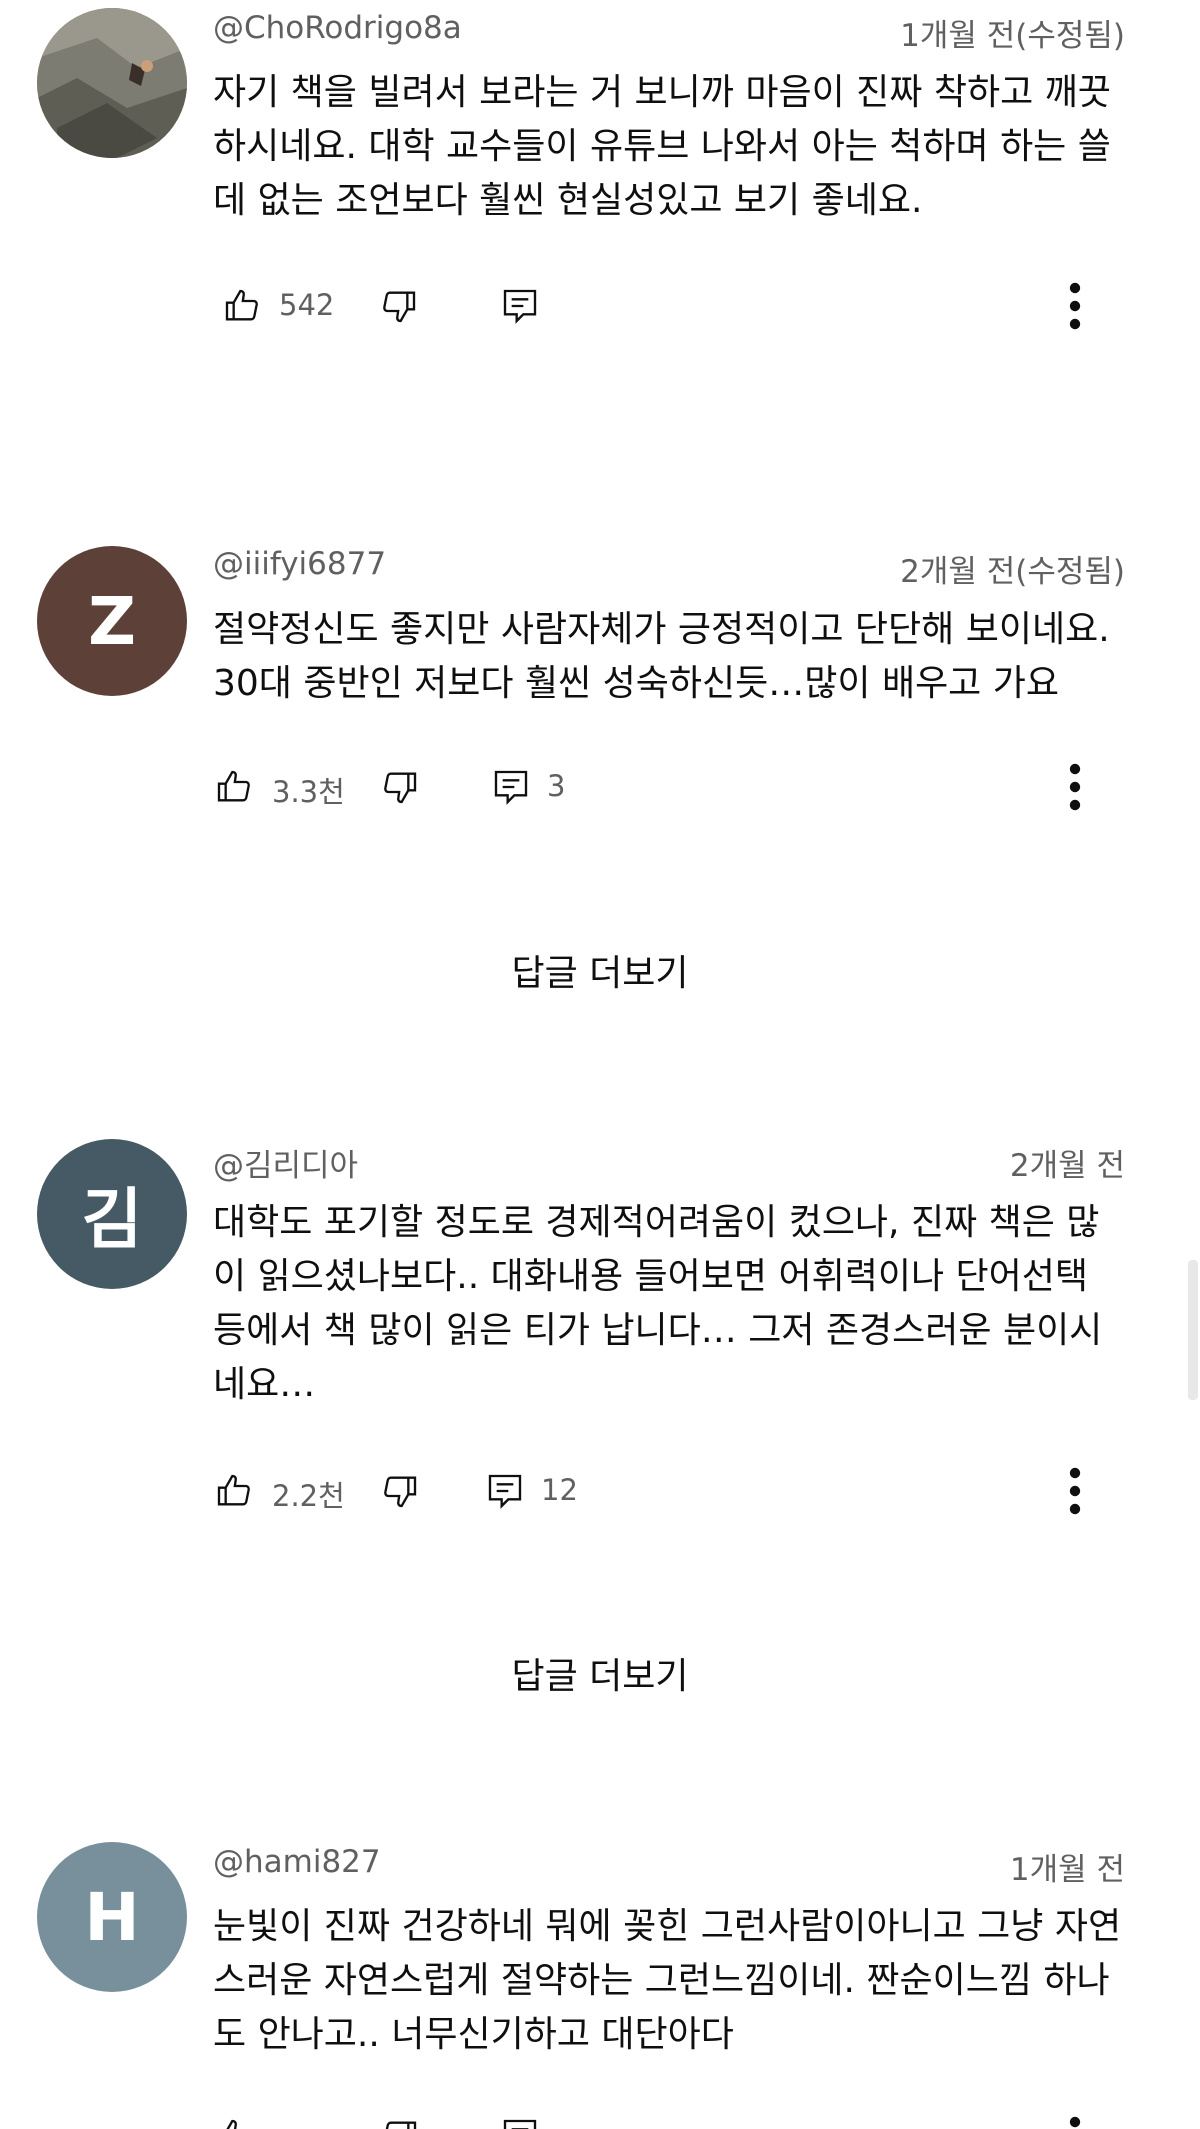 The width and height of the screenshot is (1200, 2129). Describe the element at coordinates (308, 1496) in the screenshot. I see `like-count: 2.2천` at that location.